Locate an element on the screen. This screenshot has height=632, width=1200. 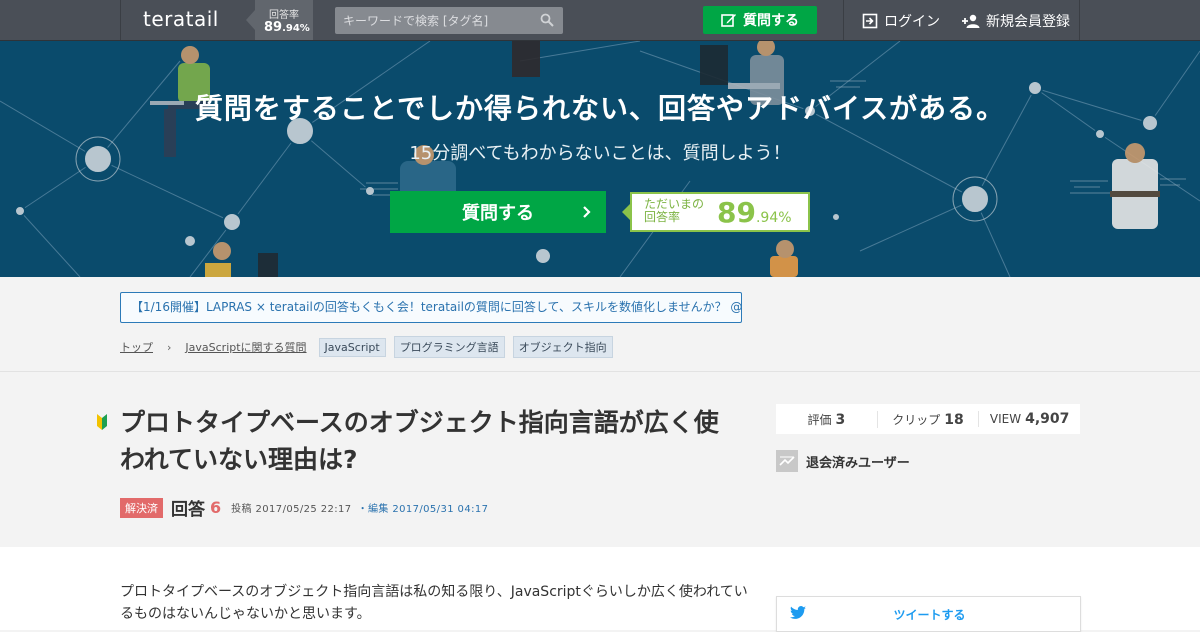
hero-subtitle: 15分調べてもわからないことは、質問しよう！ is located at coordinates (600, 153).